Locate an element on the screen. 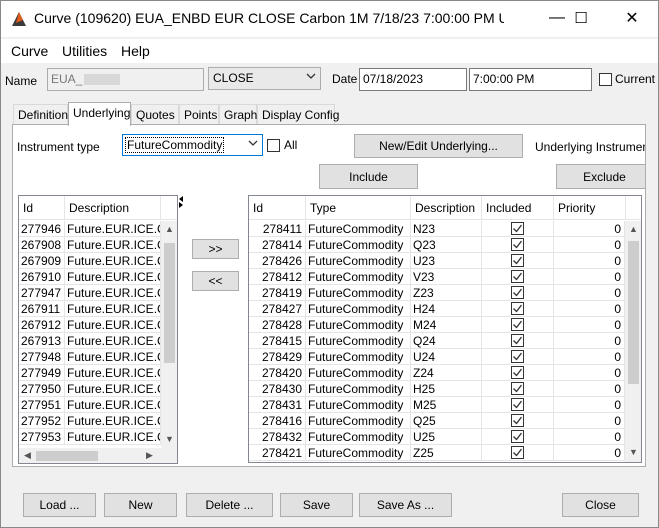 This screenshot has height=528, width=659. tab-graph: Graph is located at coordinates (238, 114).